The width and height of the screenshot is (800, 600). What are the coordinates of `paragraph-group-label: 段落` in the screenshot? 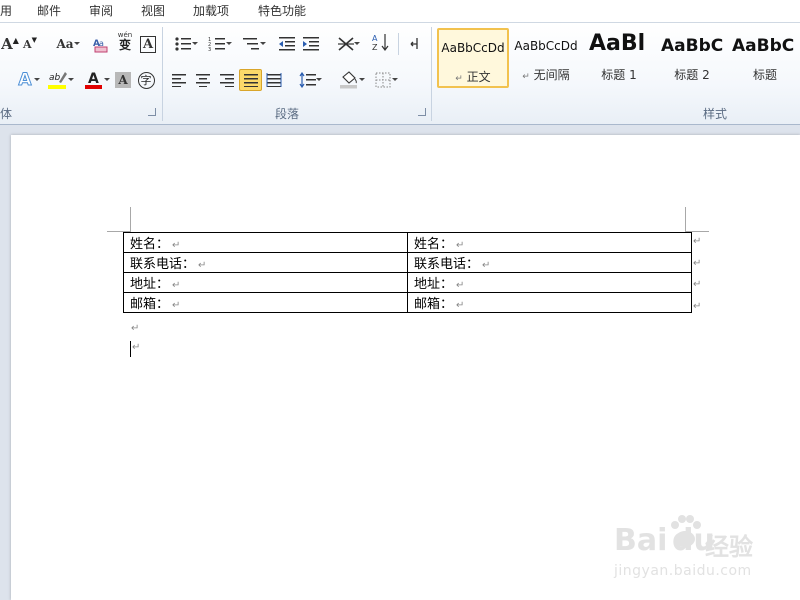 It's located at (287, 114).